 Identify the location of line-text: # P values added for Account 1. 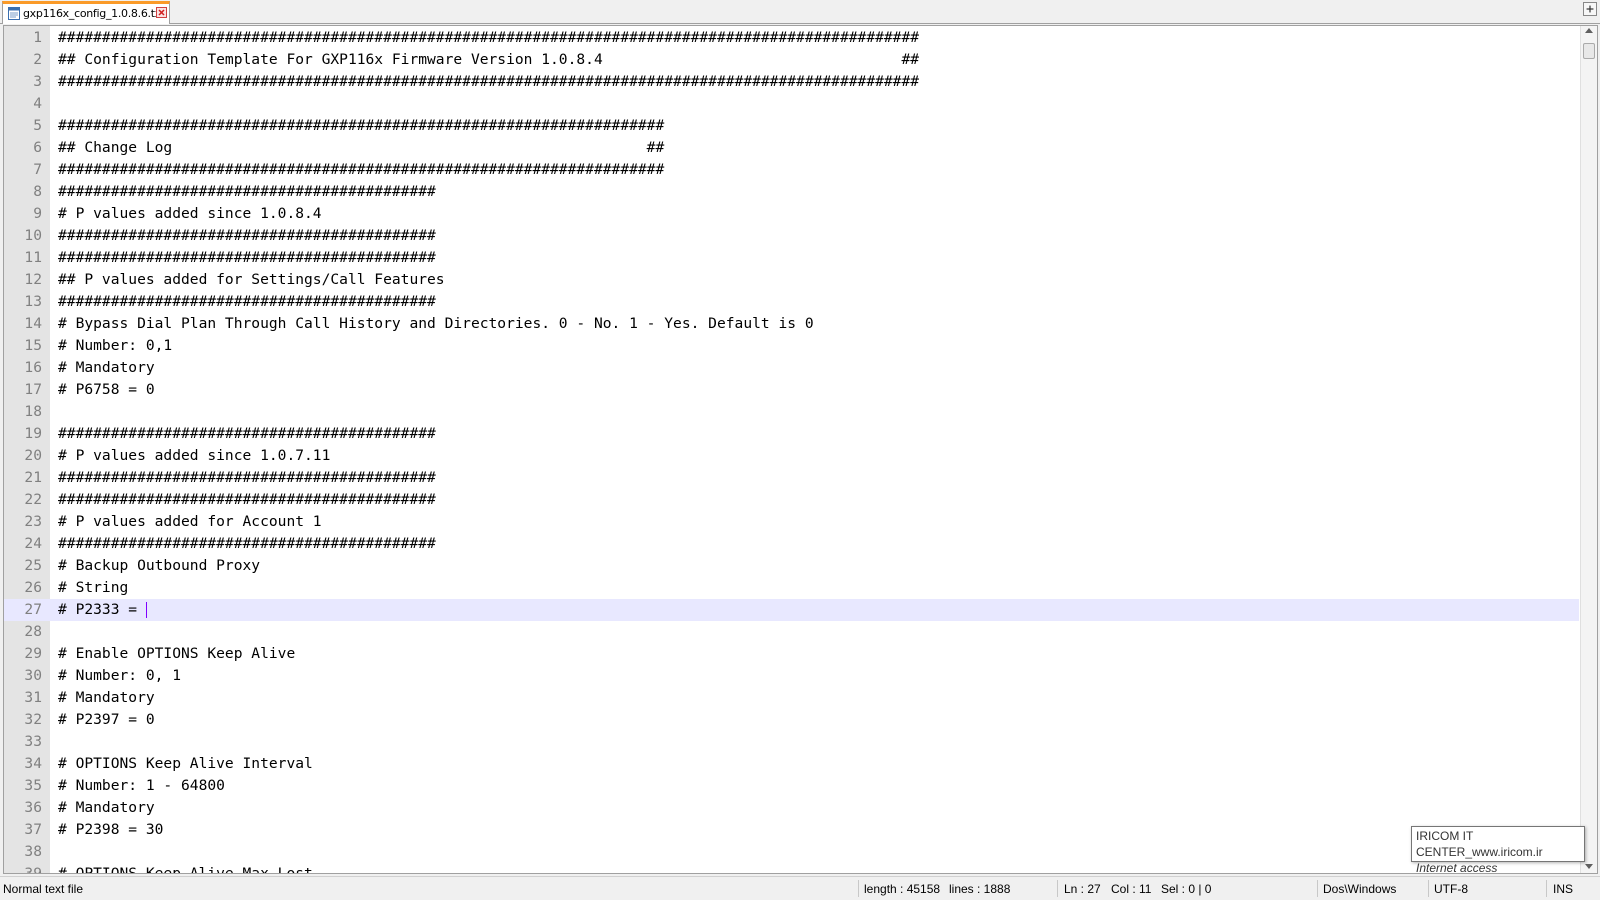
(190, 522).